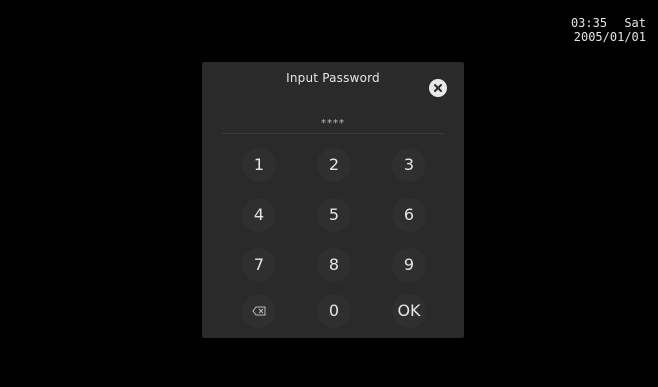  I want to click on ok-button: OK, so click(409, 311).